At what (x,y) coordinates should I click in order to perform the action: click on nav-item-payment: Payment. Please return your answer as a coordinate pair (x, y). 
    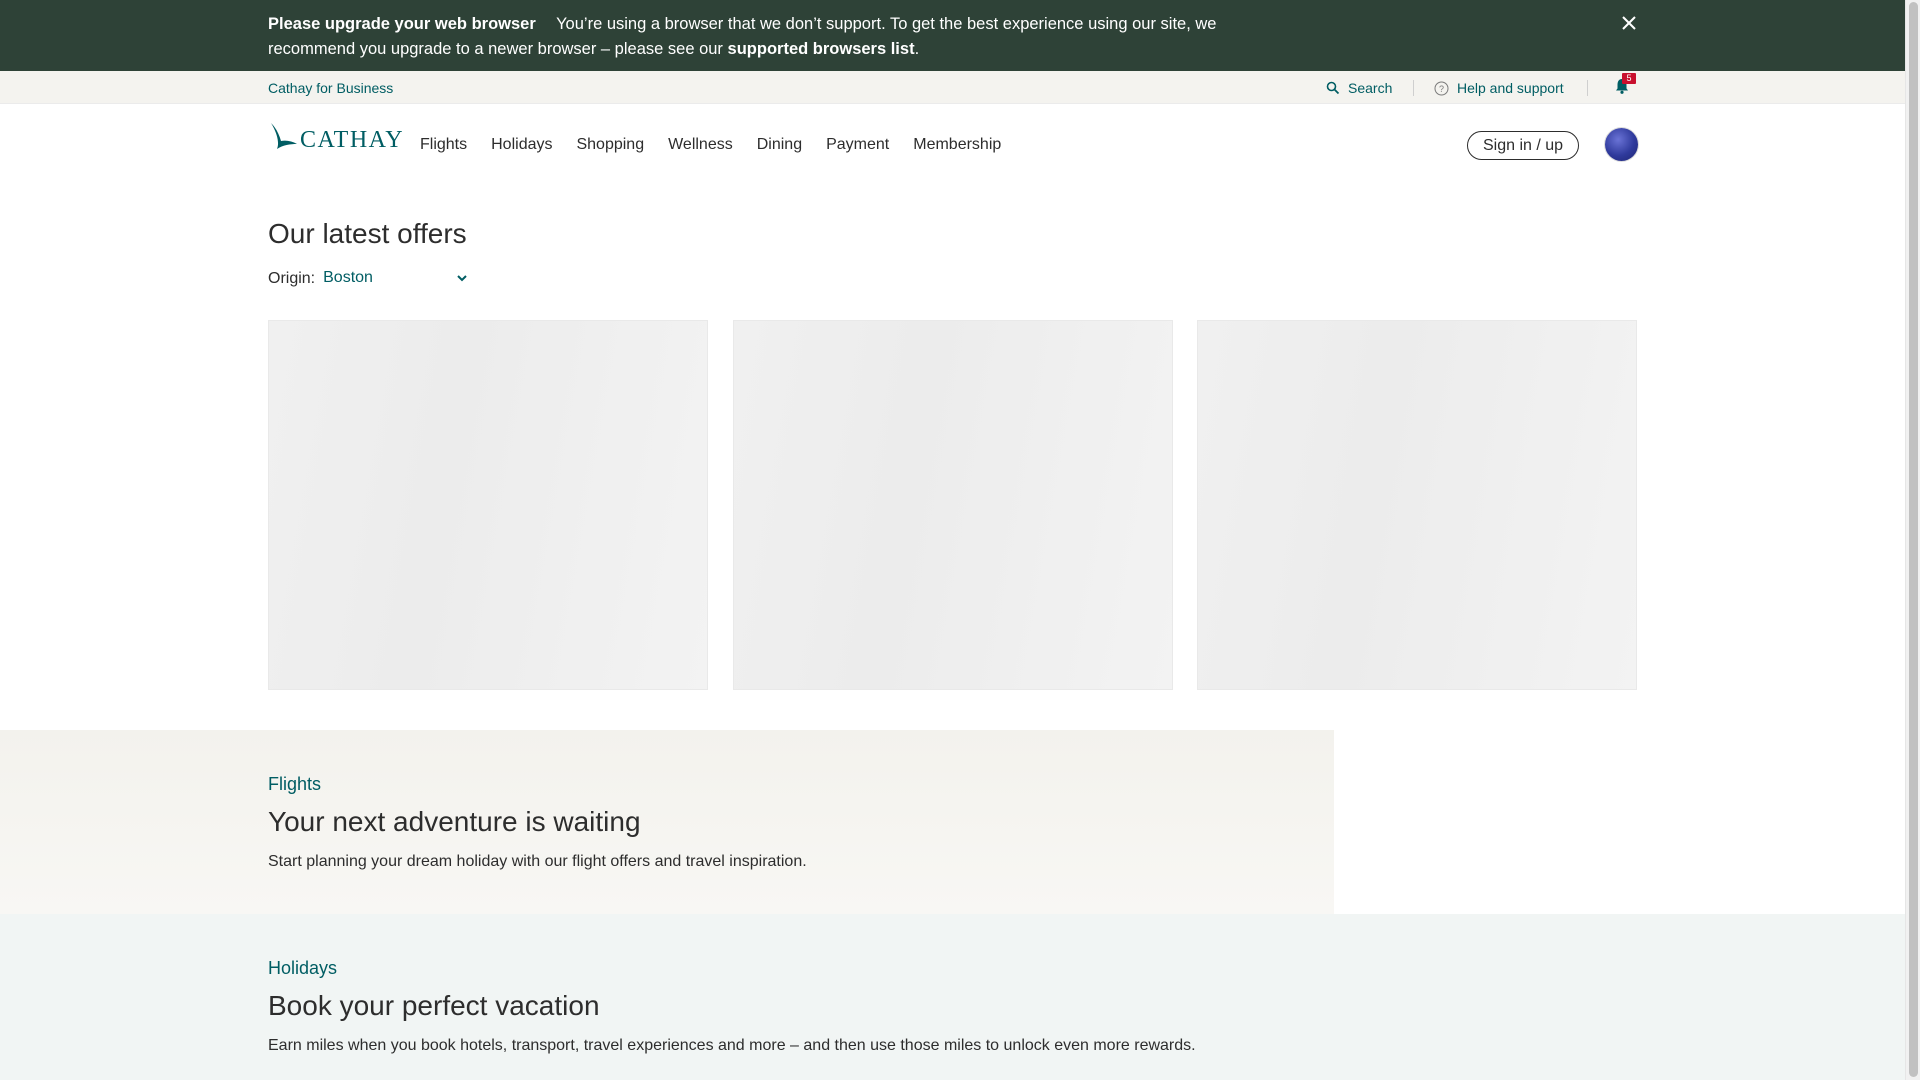
    Looking at the image, I should click on (857, 145).